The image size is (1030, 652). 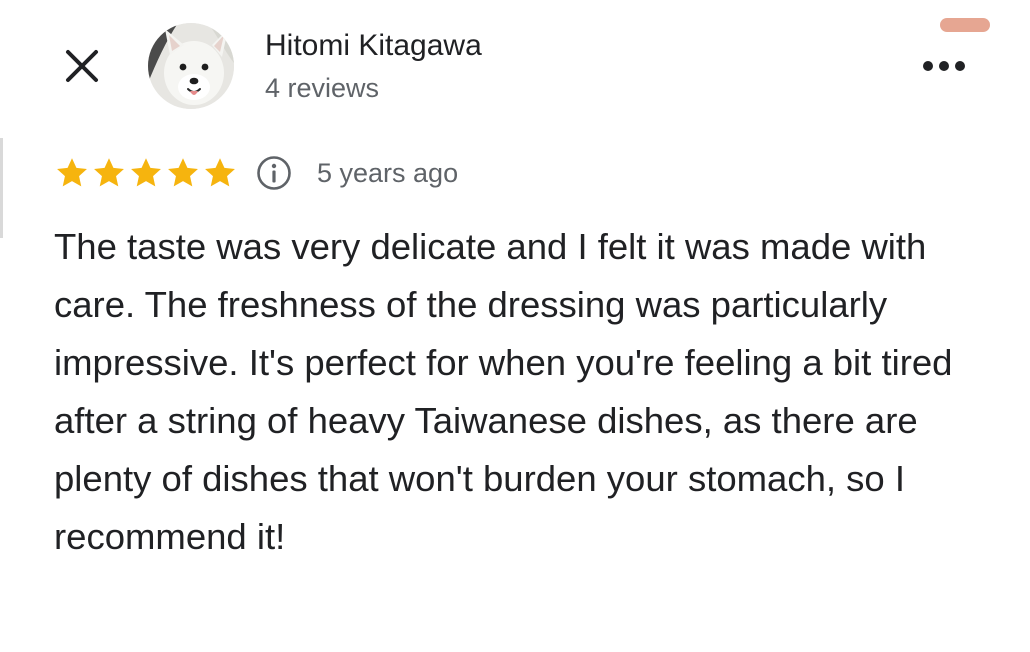 What do you see at coordinates (322, 88) in the screenshot?
I see `reviewer-review-count: 4 reviews` at bounding box center [322, 88].